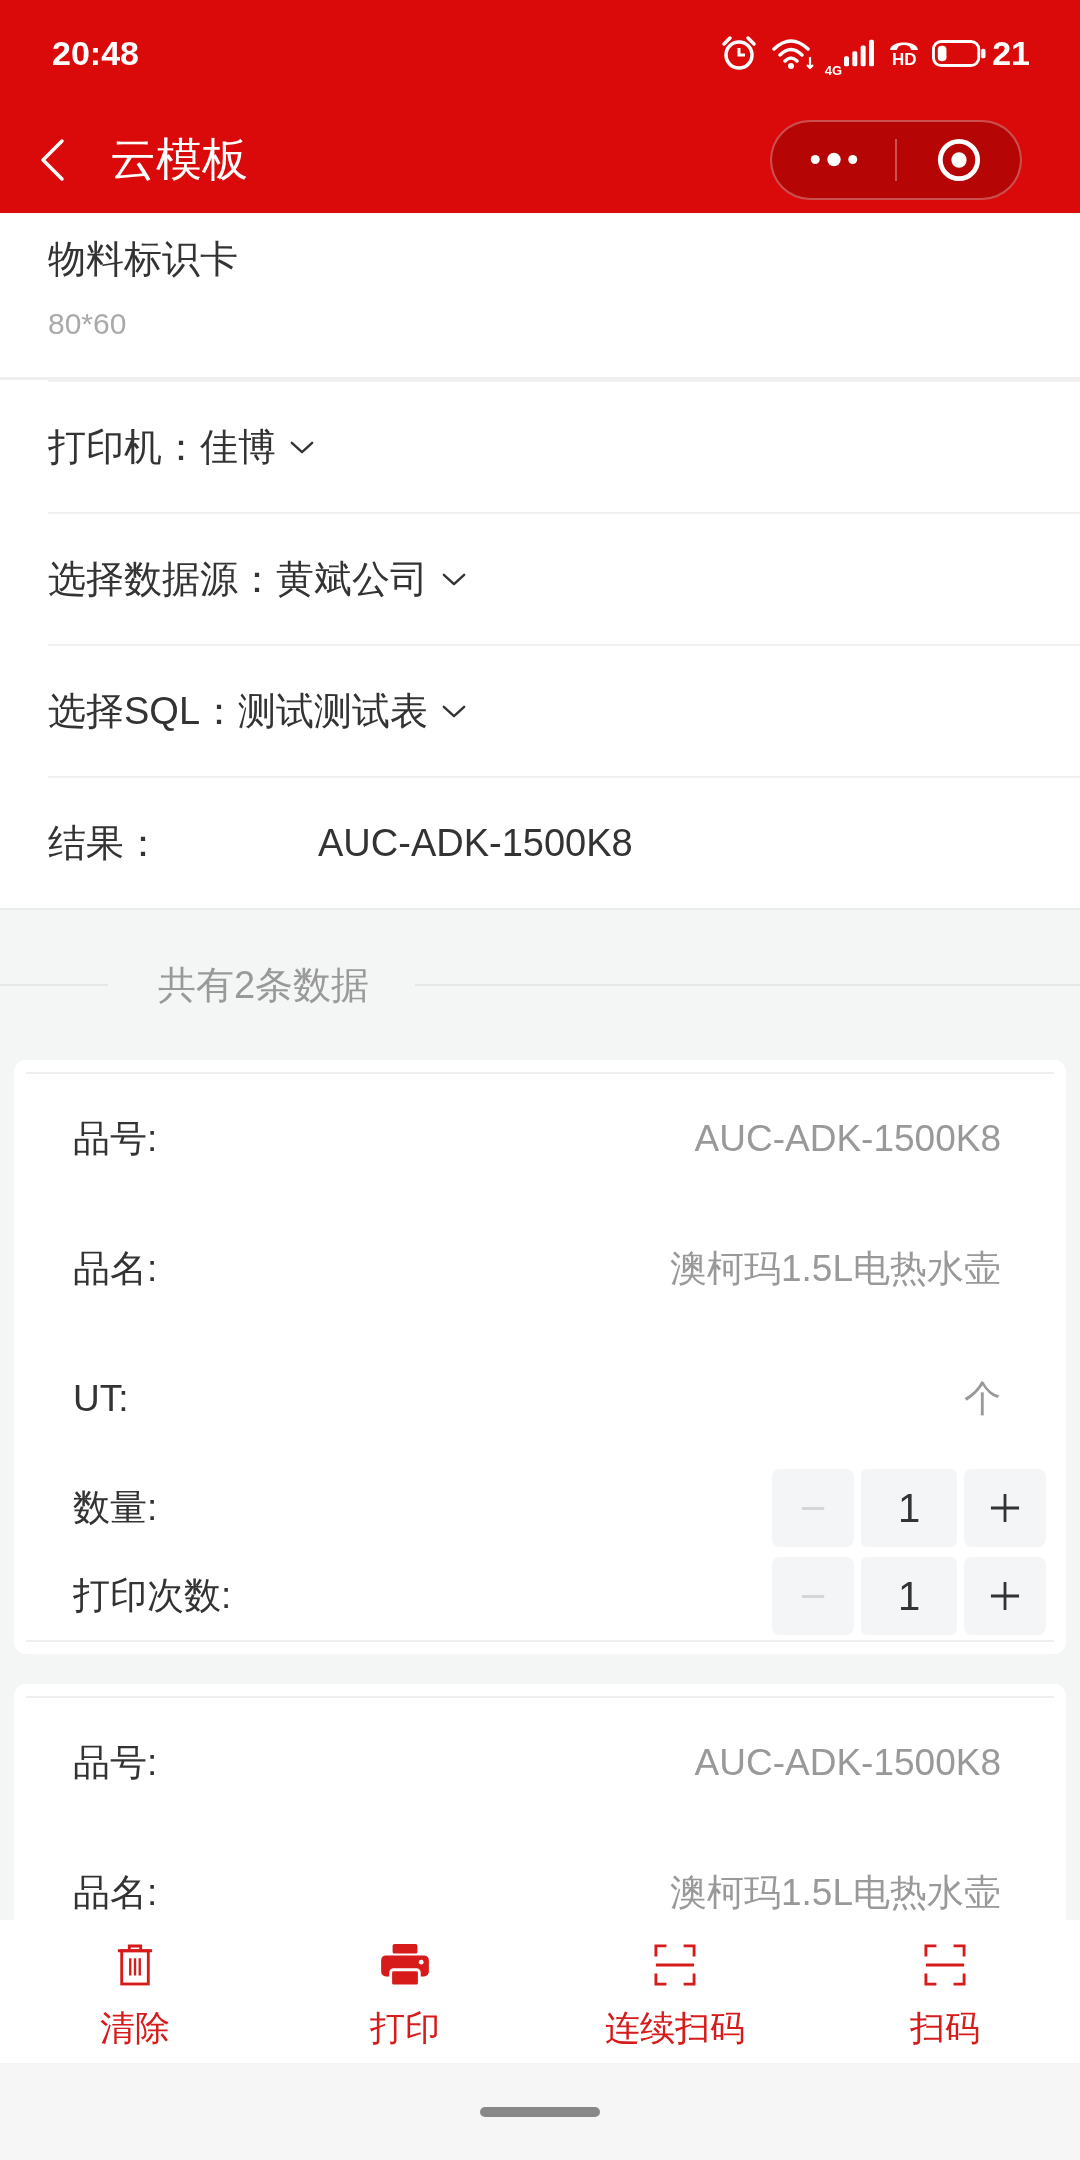 Image resolution: width=1080 pixels, height=2160 pixels. What do you see at coordinates (833, 159) in the screenshot?
I see `more-icon` at bounding box center [833, 159].